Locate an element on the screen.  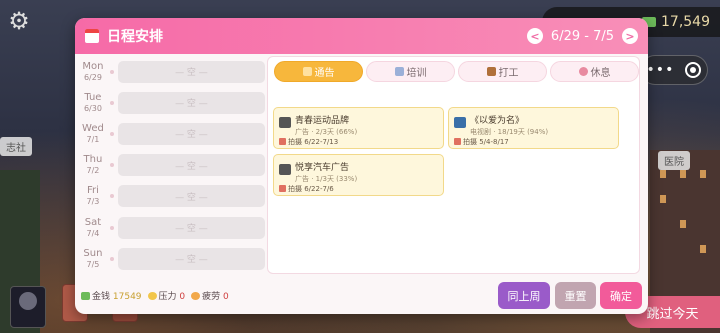
dialog-header: 日程安排 < 6/29 - 7/5 > is located at coordinates (361, 36).